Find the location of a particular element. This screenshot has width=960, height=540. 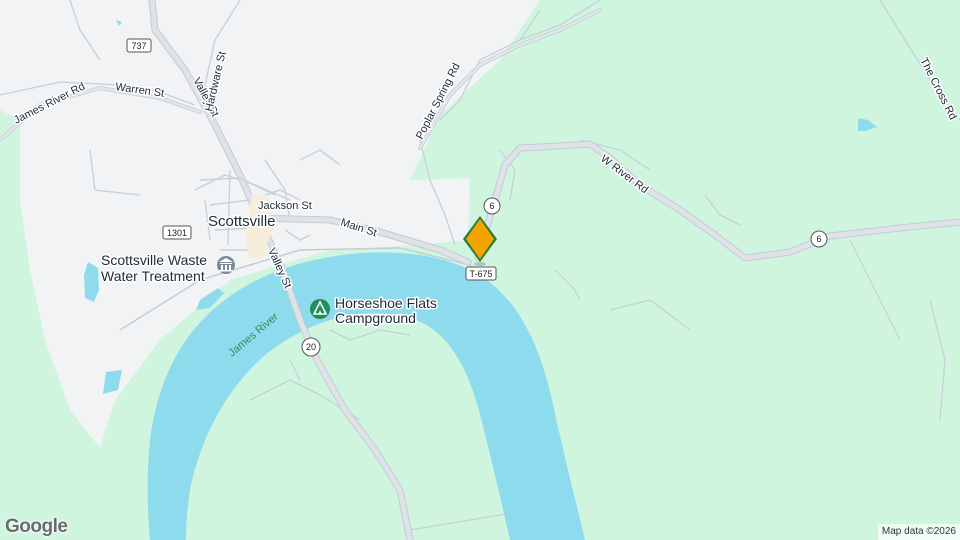

svg-text: T-675 is located at coordinates (480, 274).